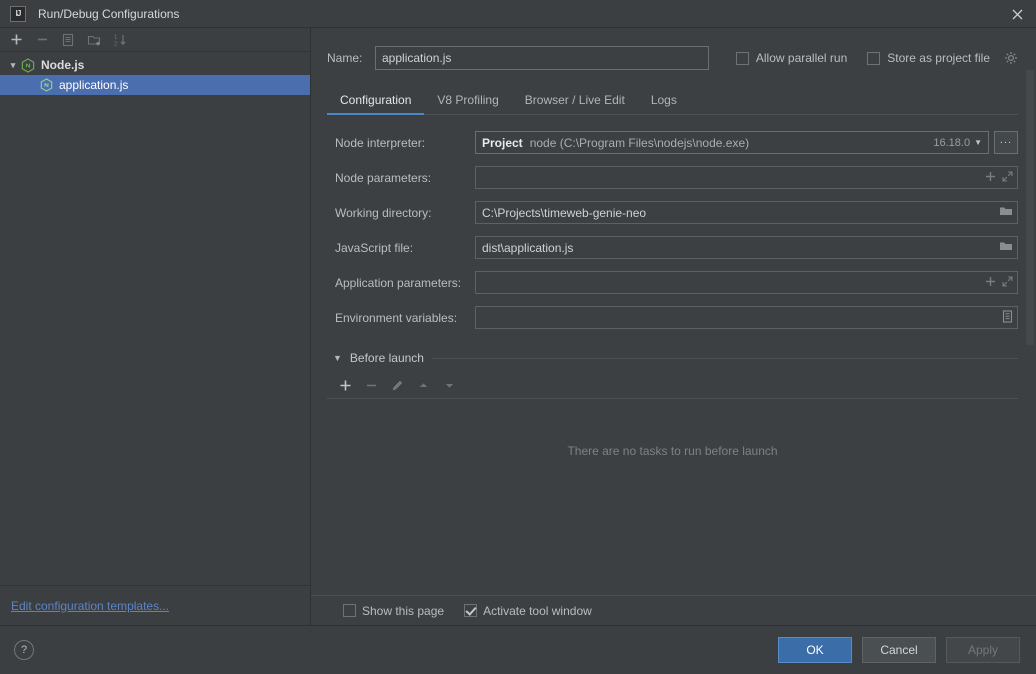  Describe the element at coordinates (13, 65) in the screenshot. I see `chevron-down-icon: ▾` at that location.